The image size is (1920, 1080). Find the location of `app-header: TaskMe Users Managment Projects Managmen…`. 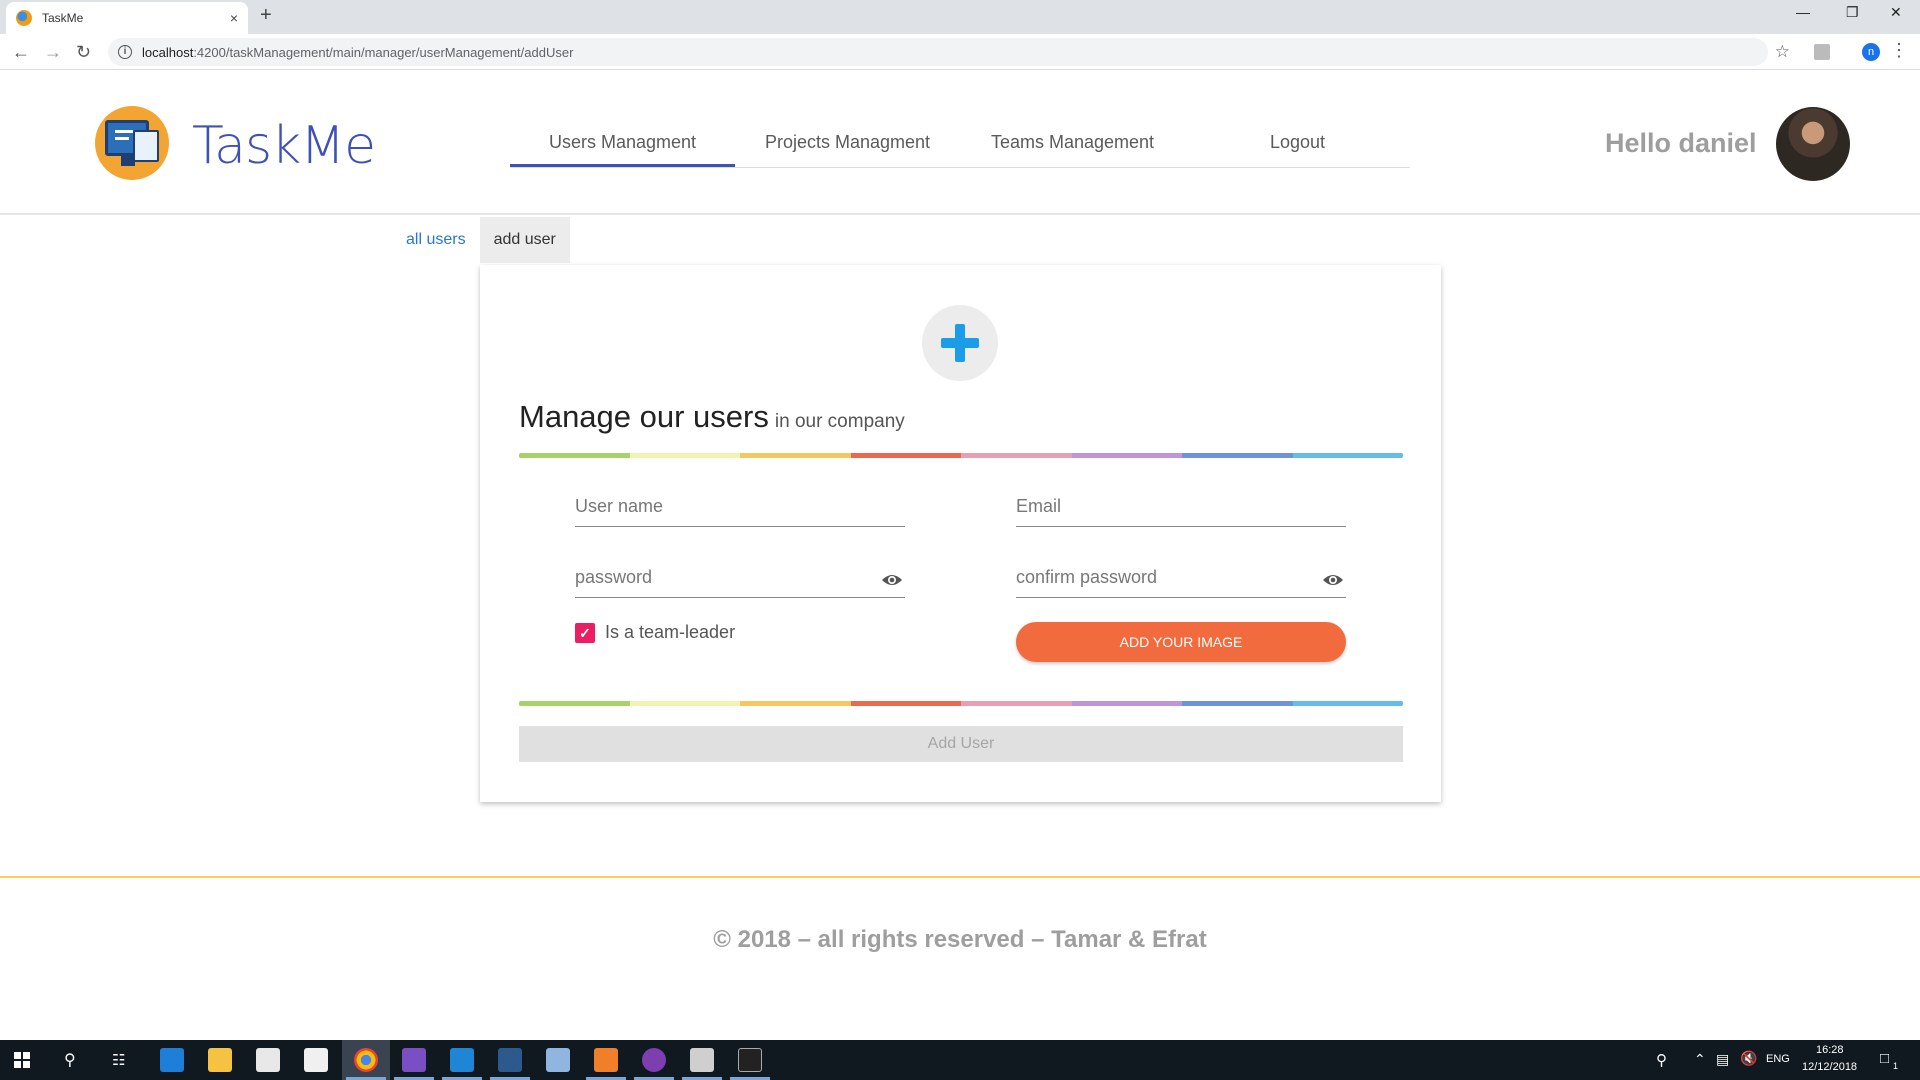

app-header: TaskMe Users Managment Projects Managmen… is located at coordinates (960, 143).